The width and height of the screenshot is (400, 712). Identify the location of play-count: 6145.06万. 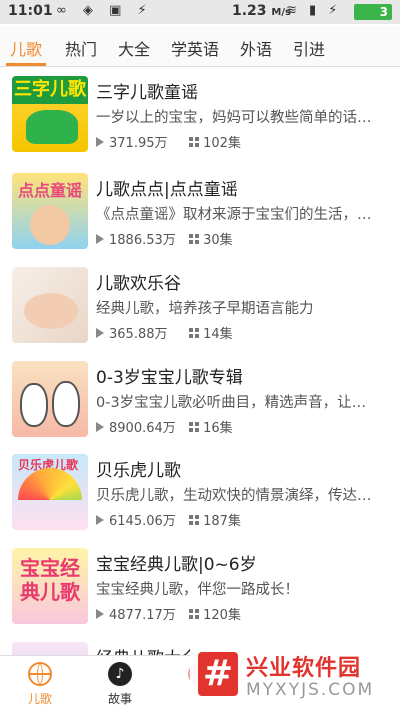
(142, 521).